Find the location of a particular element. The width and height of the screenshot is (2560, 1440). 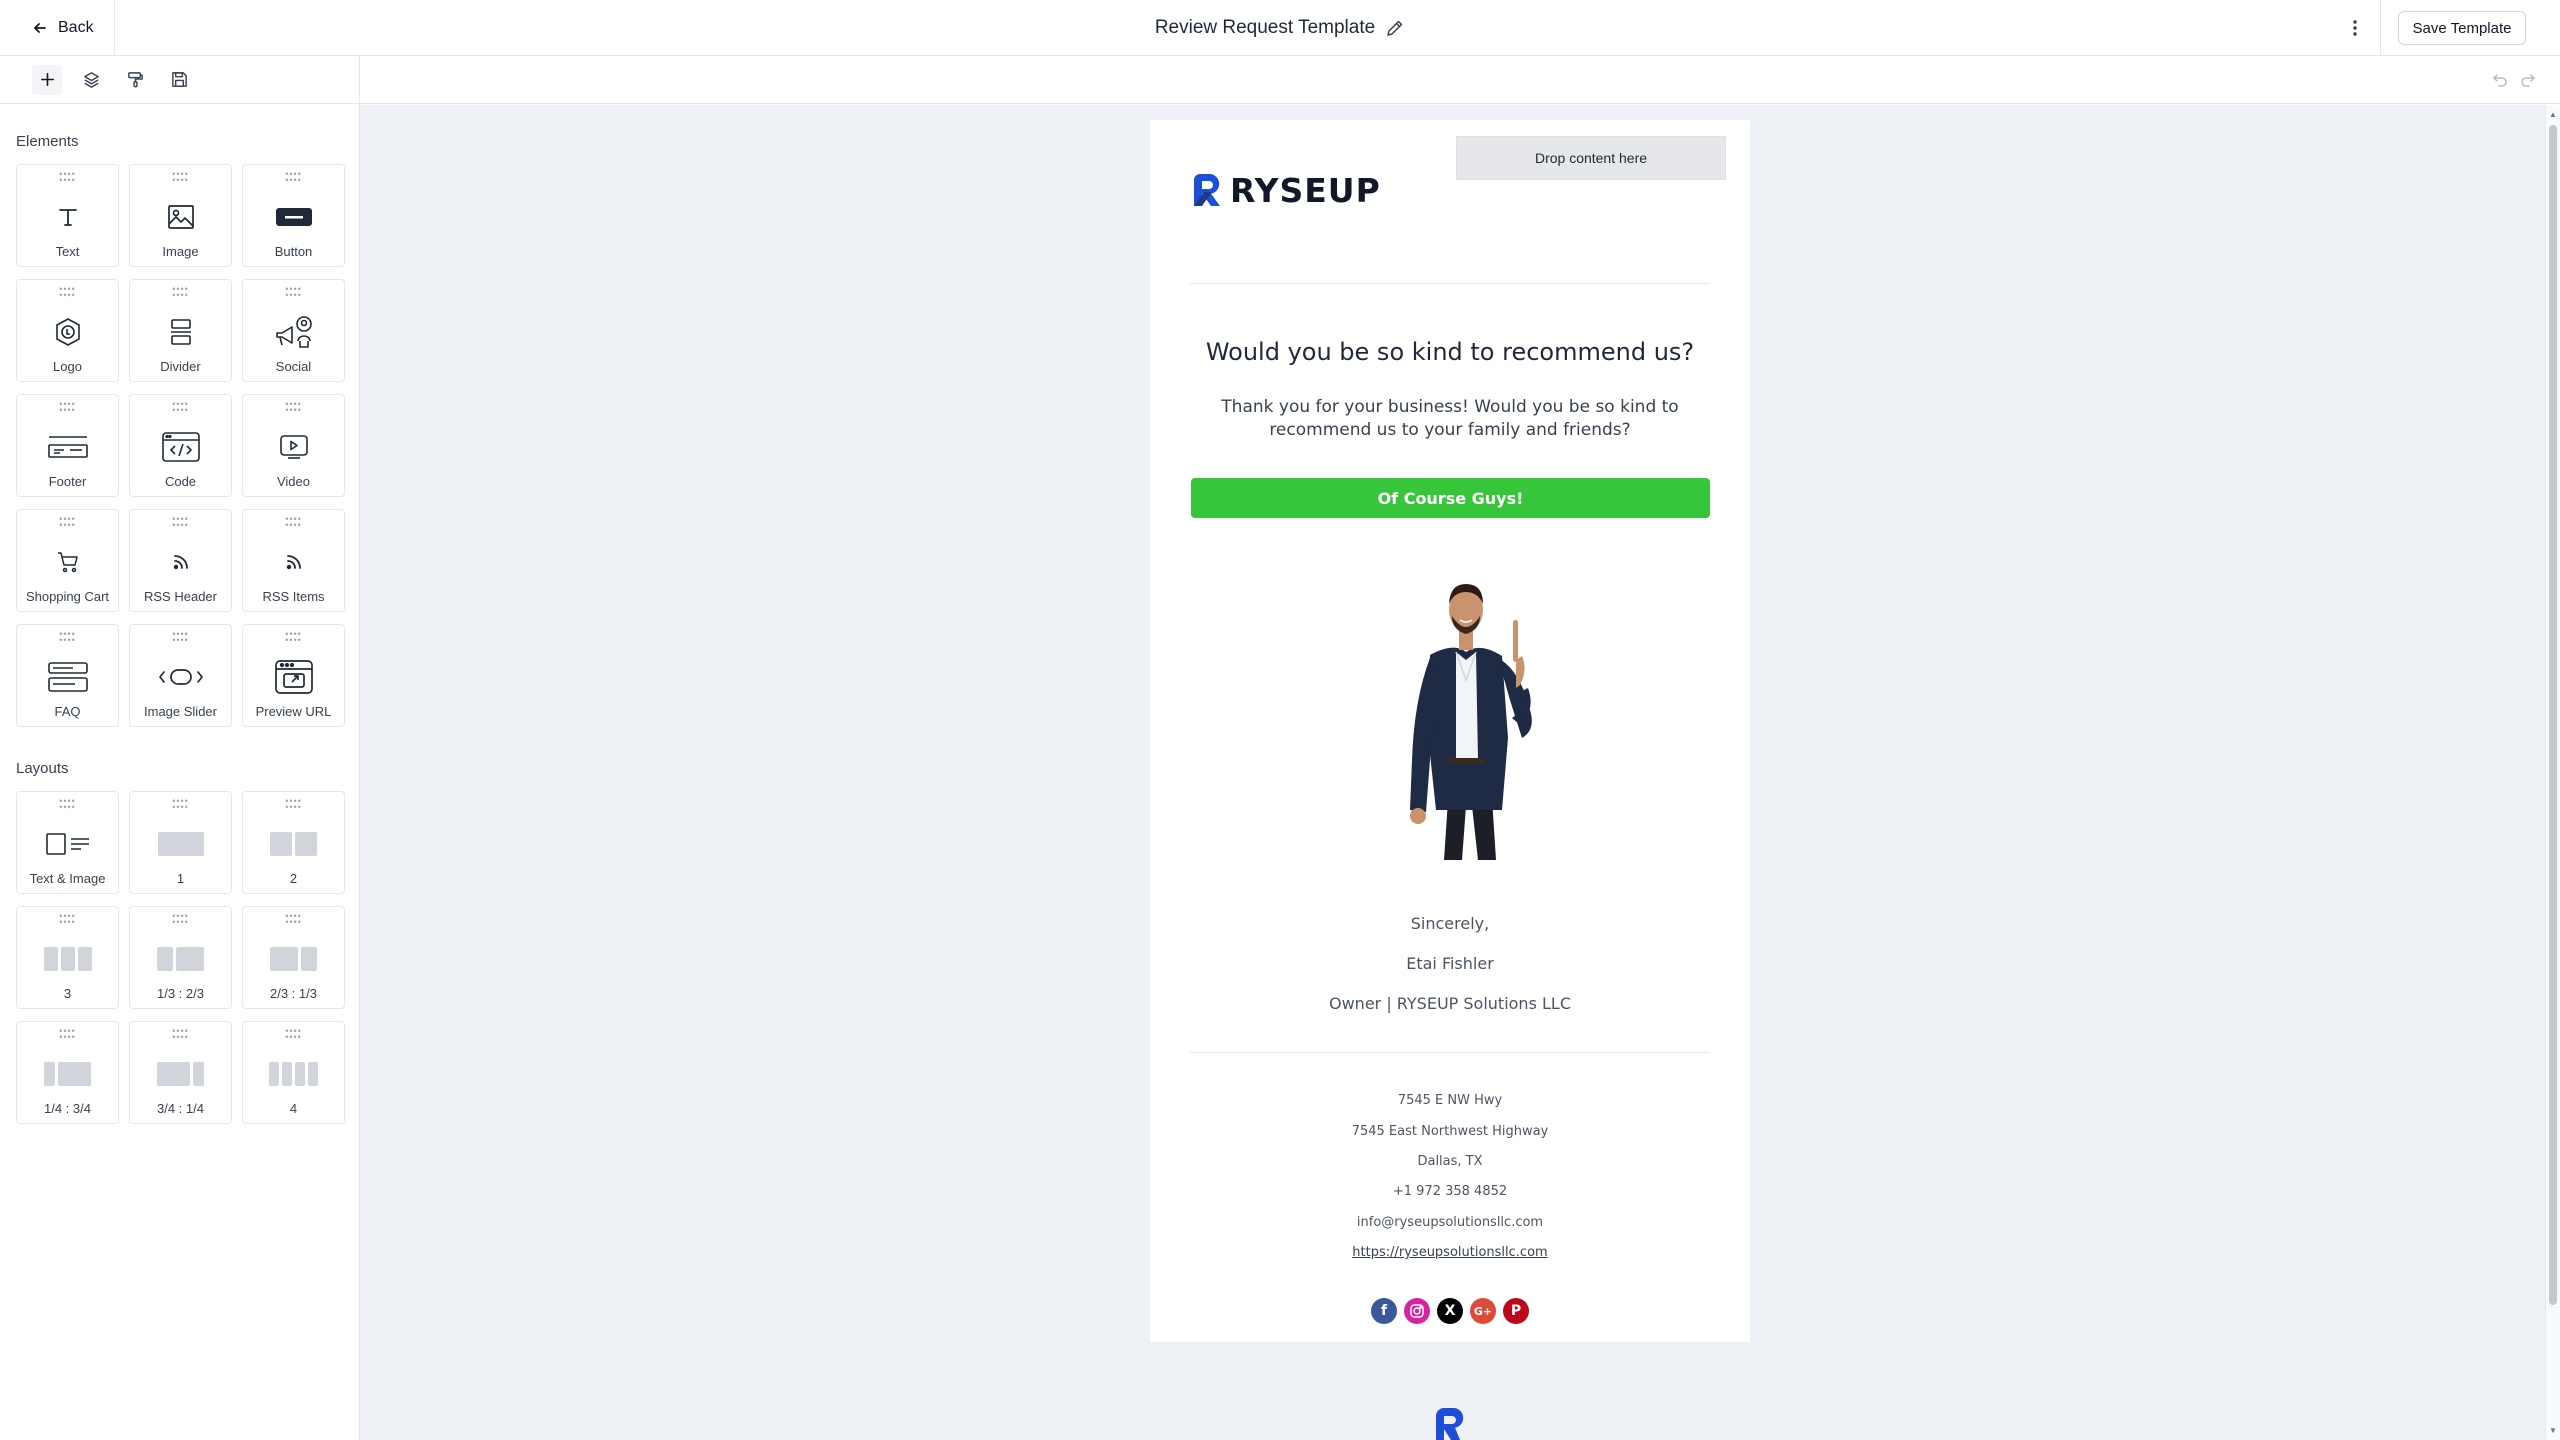

two-column-icon is located at coordinates (293, 844).